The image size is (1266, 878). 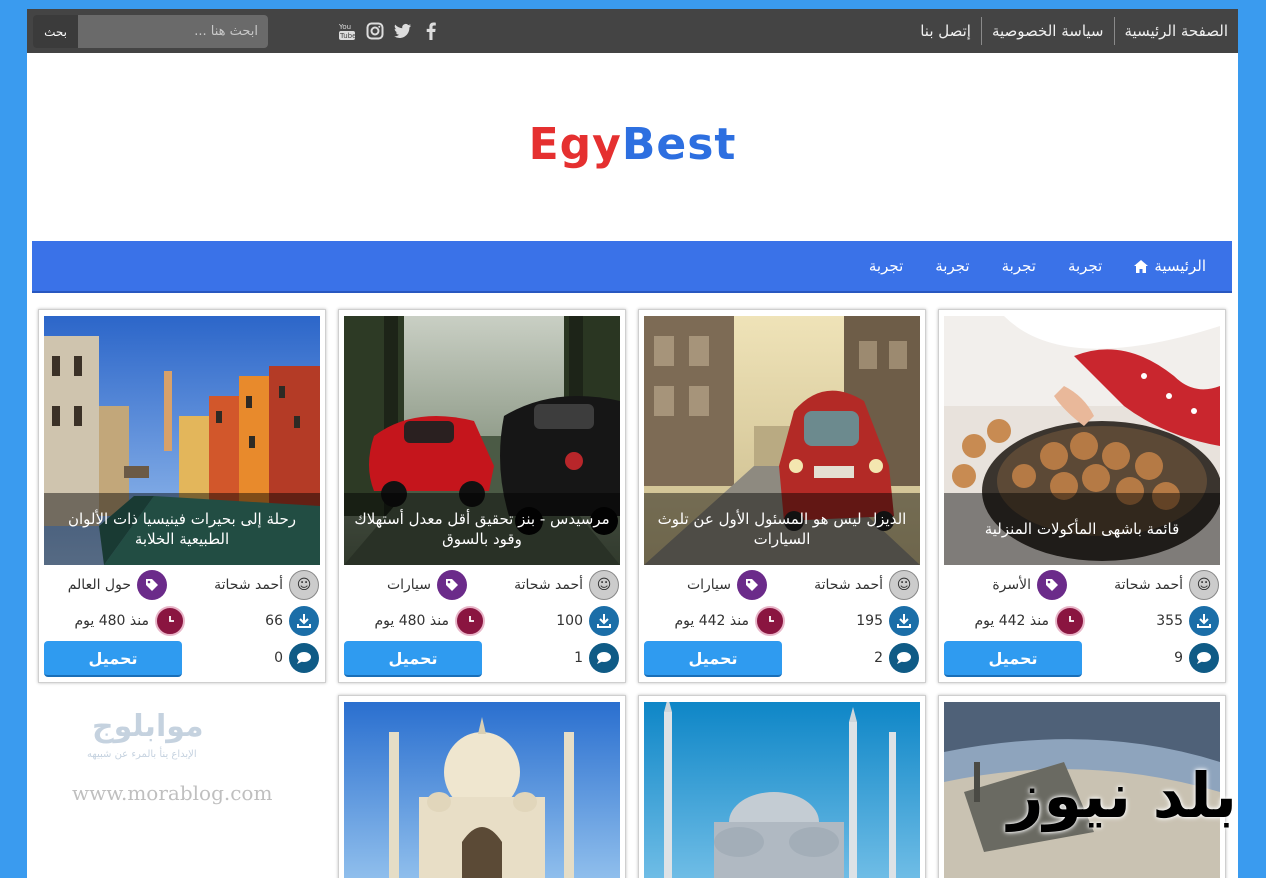 What do you see at coordinates (945, 31) in the screenshot?
I see `top-link-contact: إتصل بنا` at bounding box center [945, 31].